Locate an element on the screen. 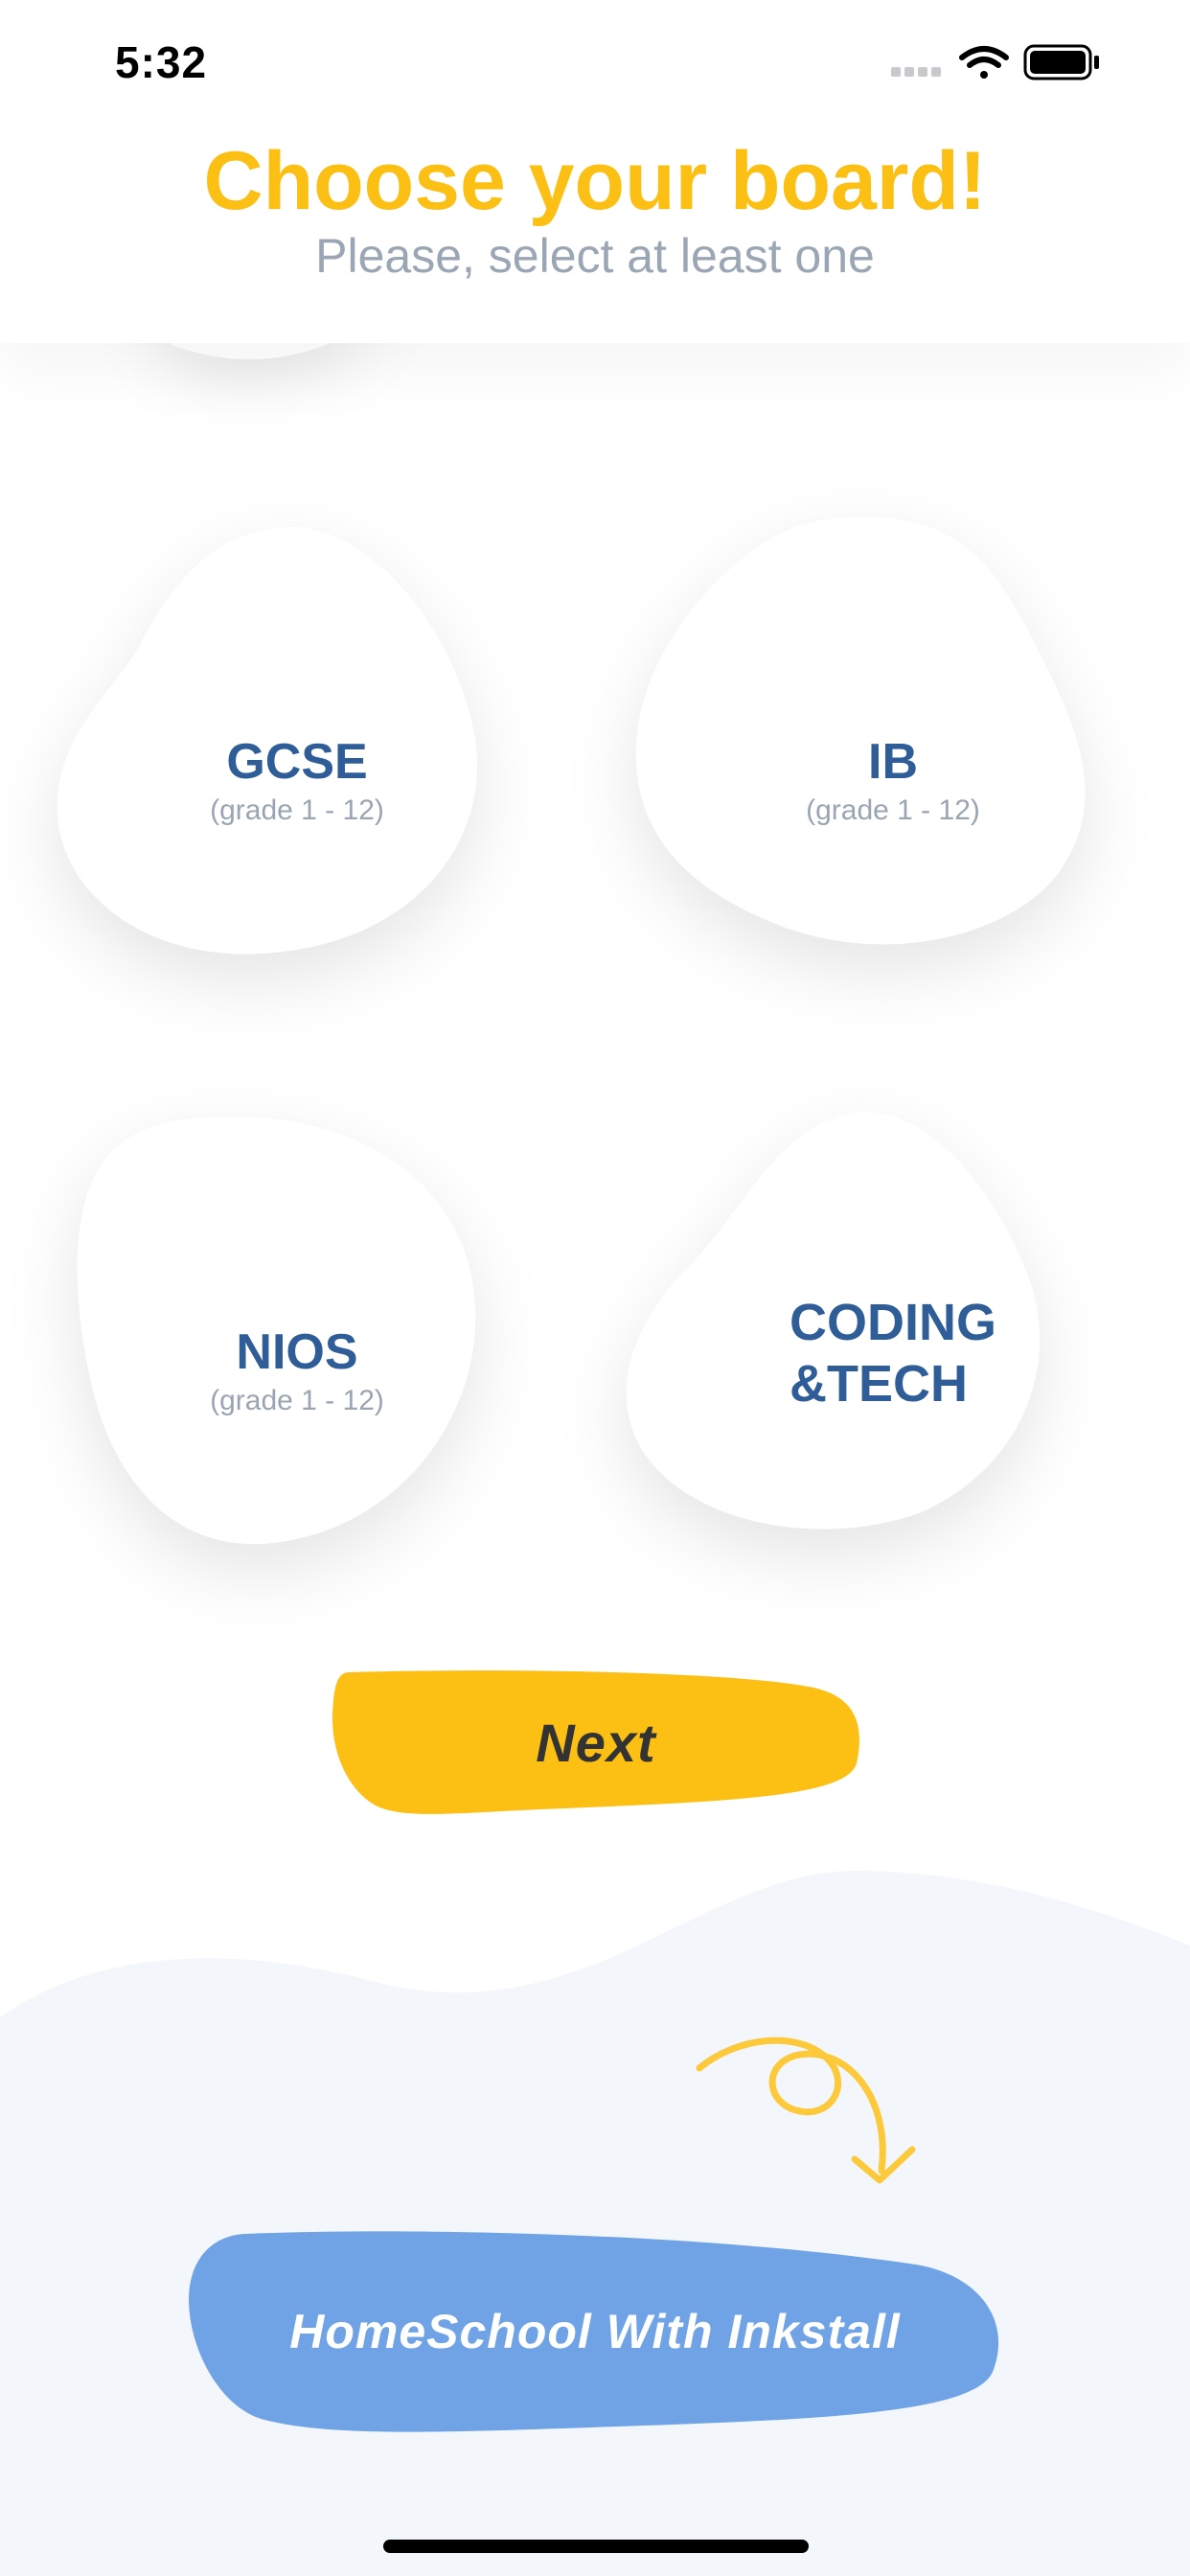  board-grade-nios: (grade 1 - 12) is located at coordinates (297, 1400).